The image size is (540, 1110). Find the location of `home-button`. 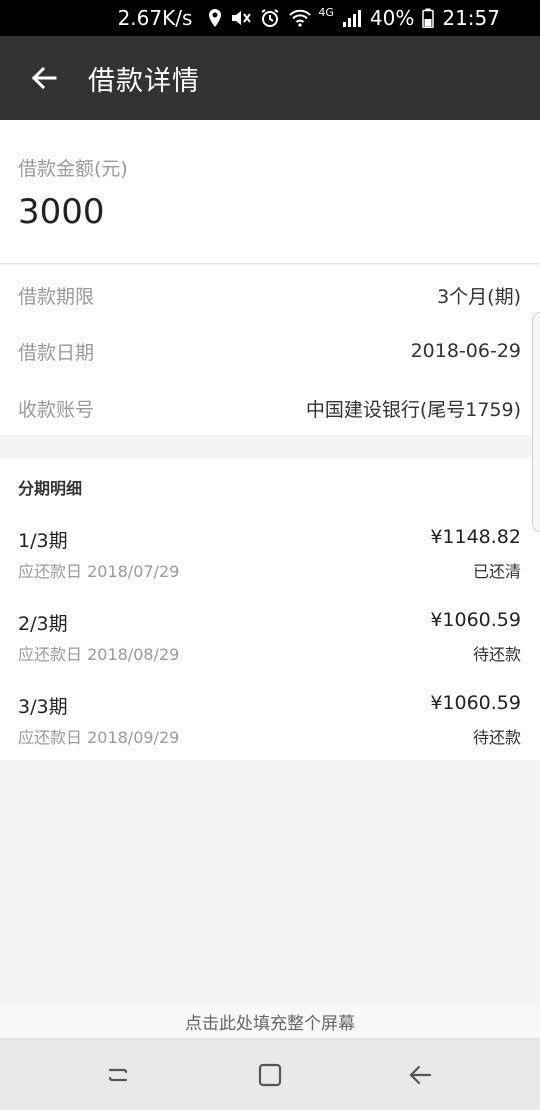

home-button is located at coordinates (270, 1075).